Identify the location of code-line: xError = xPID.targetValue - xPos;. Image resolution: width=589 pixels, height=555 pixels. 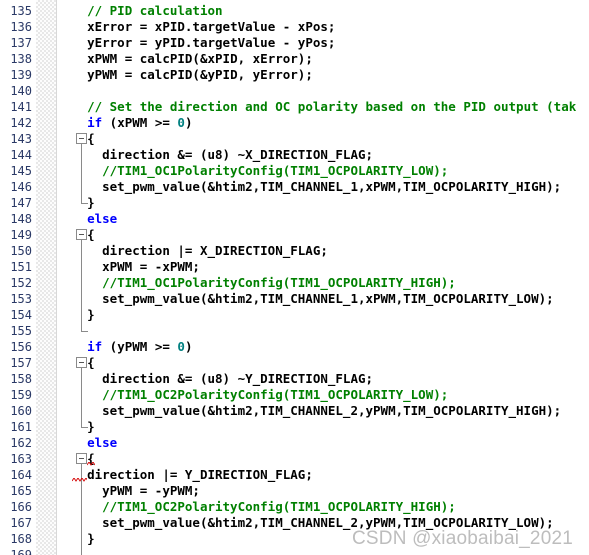
(211, 27).